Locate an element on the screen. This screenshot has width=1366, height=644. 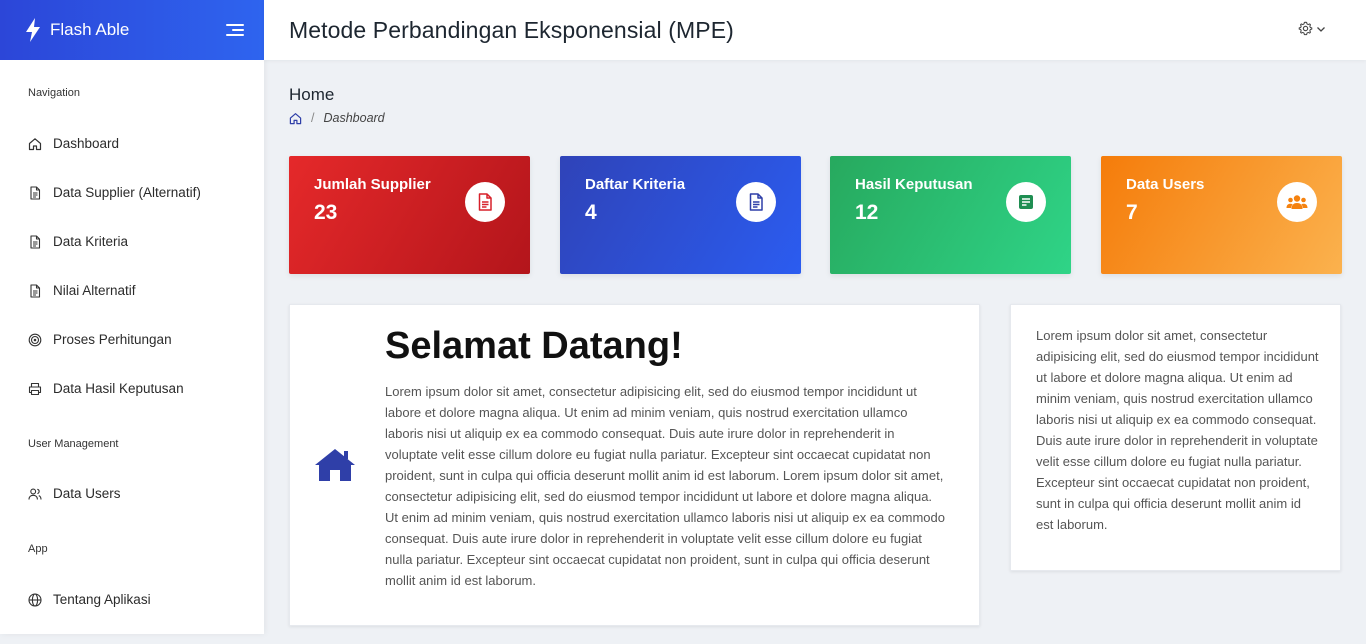
sidebar-item-proses-perhitungan: Proses Perhitungan is located at coordinates (100, 339).